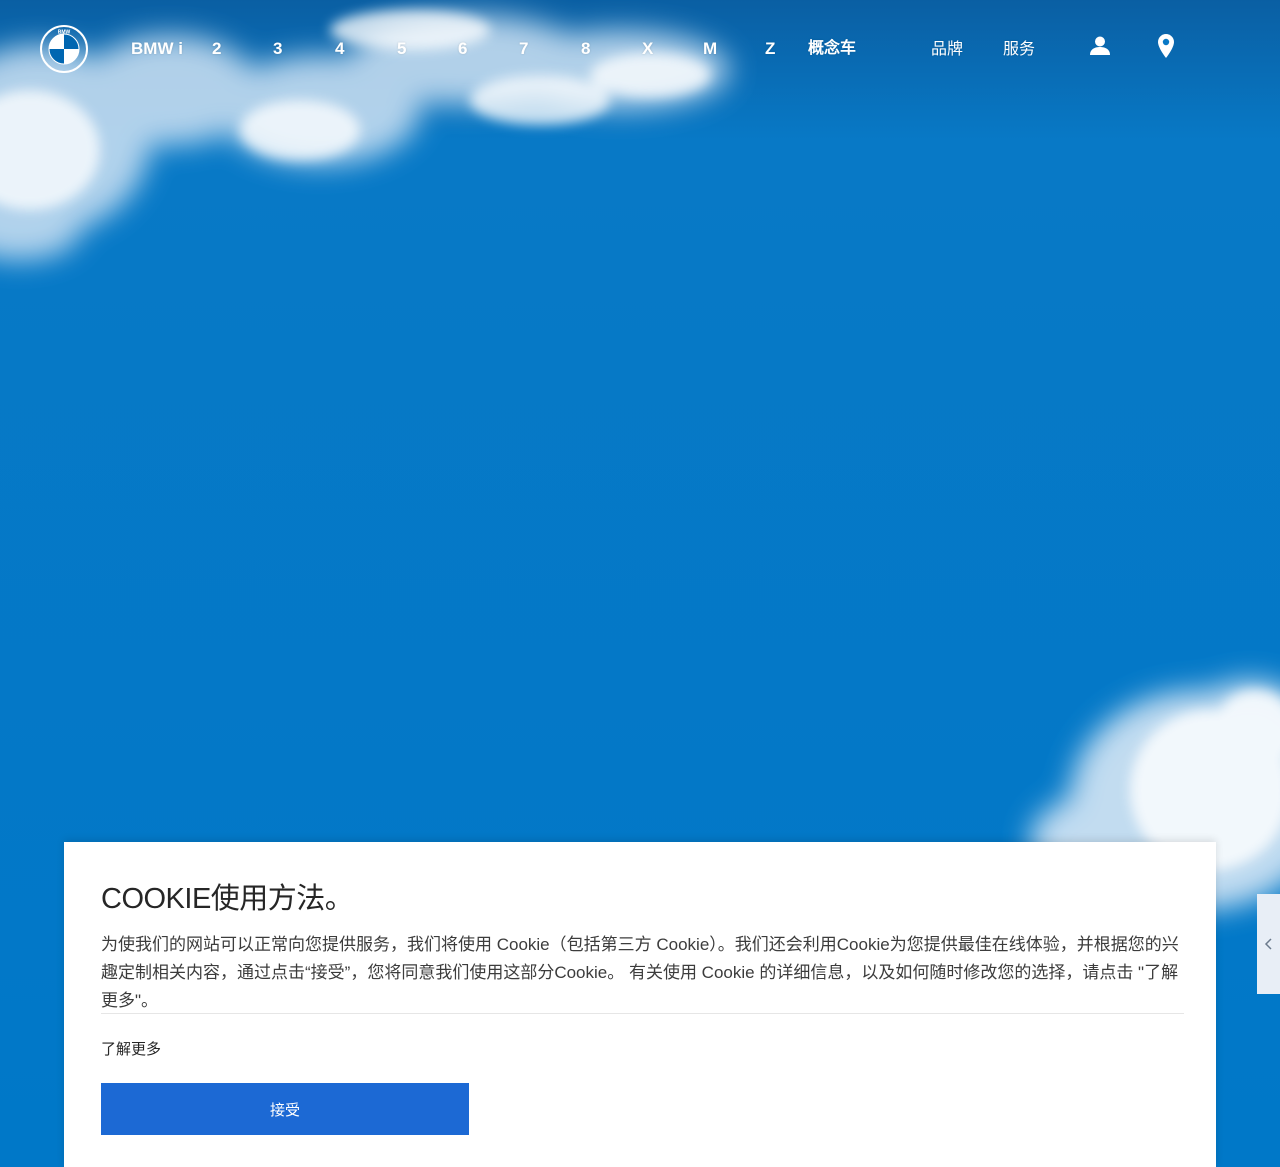 The width and height of the screenshot is (1280, 1167). Describe the element at coordinates (401, 49) in the screenshot. I see `nav-item-5-series: 5` at that location.